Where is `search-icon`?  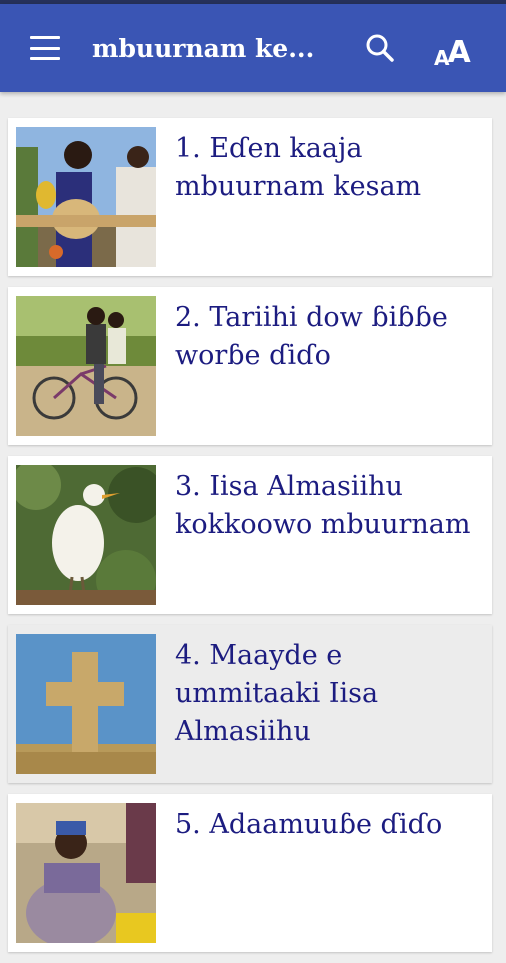
search-icon is located at coordinates (380, 48).